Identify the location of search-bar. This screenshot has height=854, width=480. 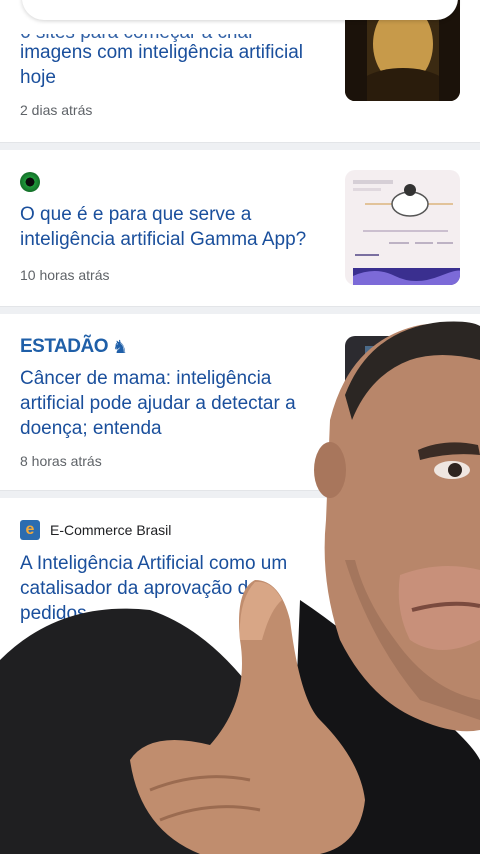
(240, 10).